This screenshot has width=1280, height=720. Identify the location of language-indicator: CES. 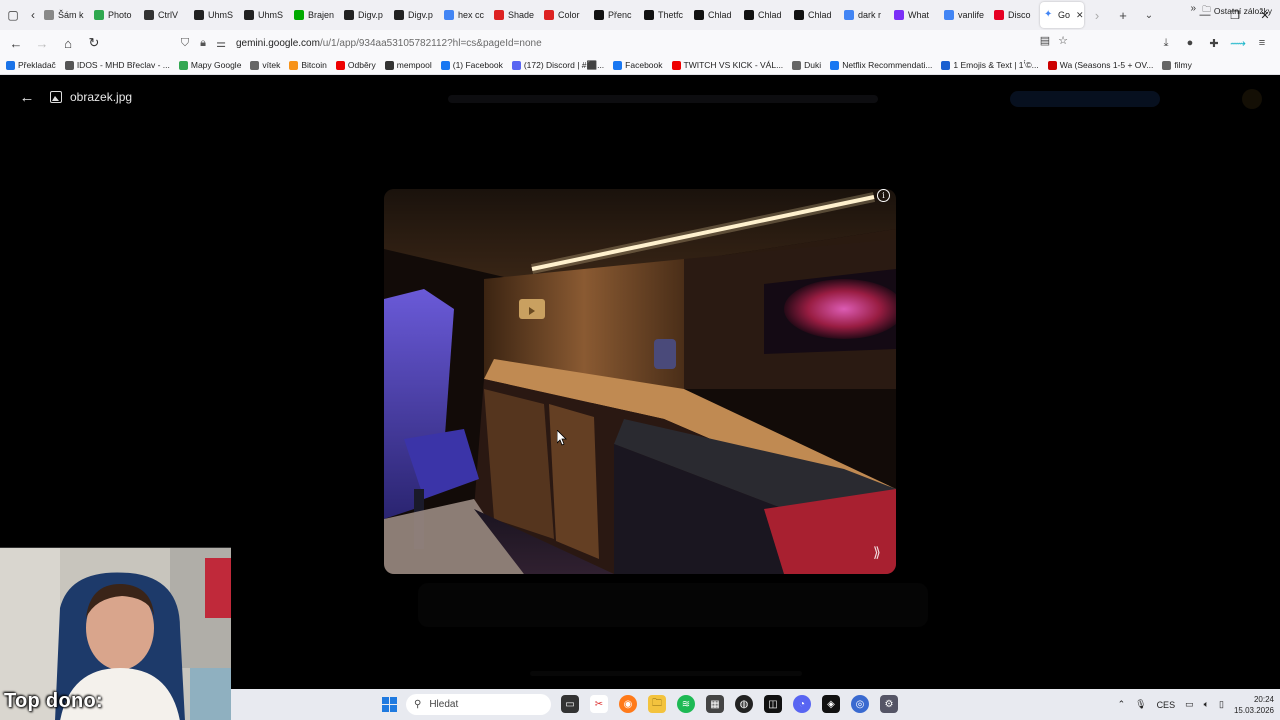
(1166, 705).